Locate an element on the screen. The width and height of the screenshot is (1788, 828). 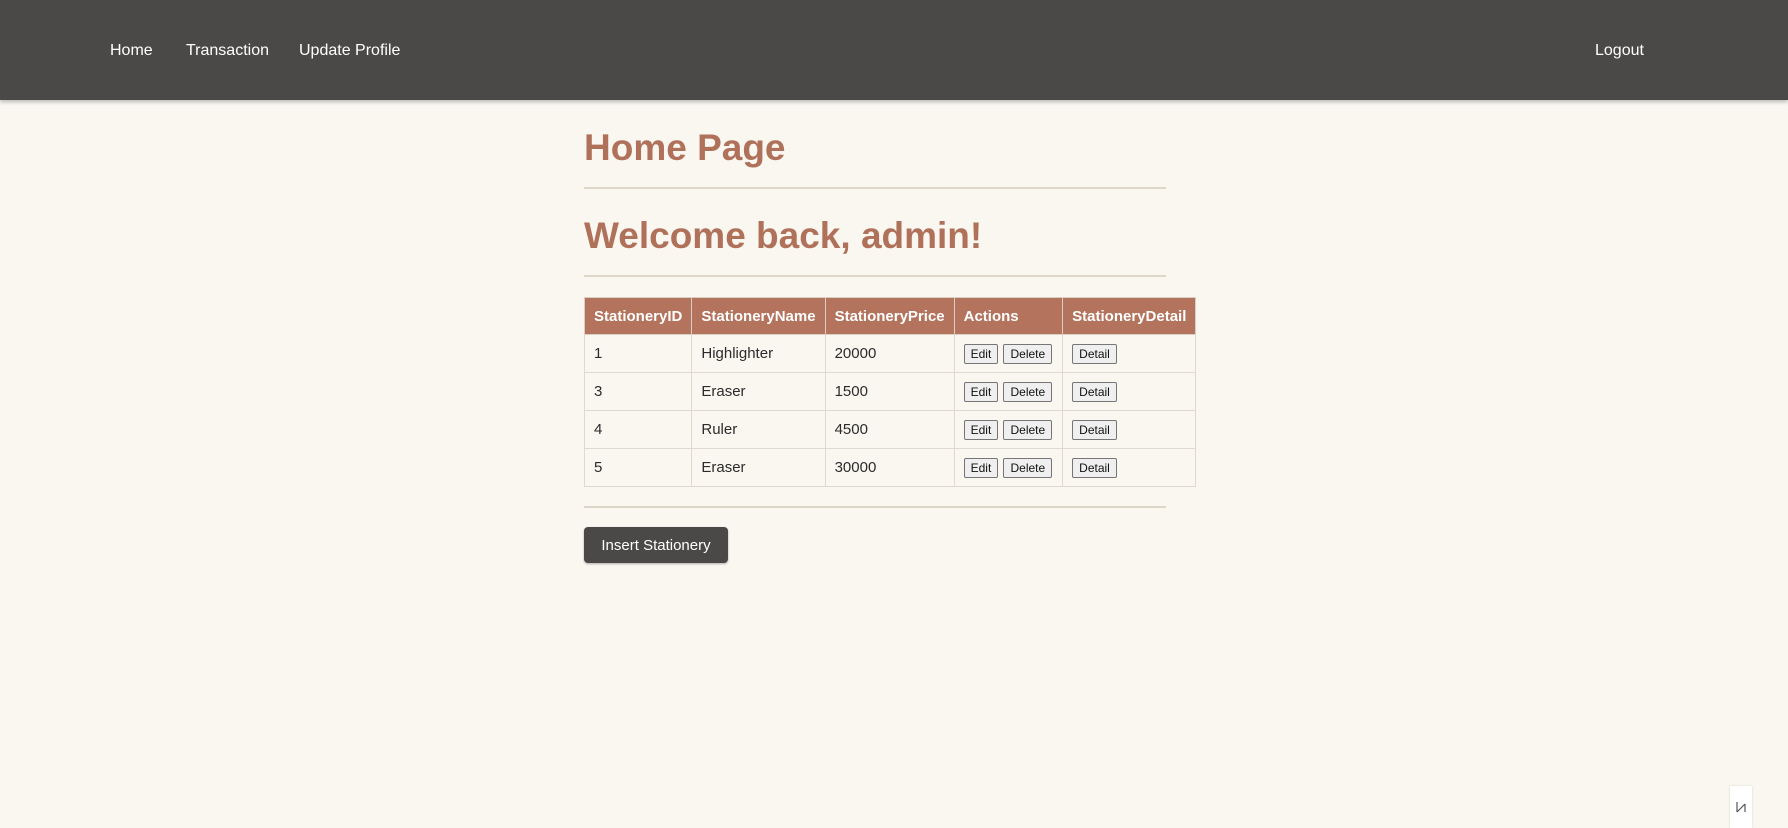
table-row: 5 Eraser 30000 Edit Delete Detail is located at coordinates (890, 467).